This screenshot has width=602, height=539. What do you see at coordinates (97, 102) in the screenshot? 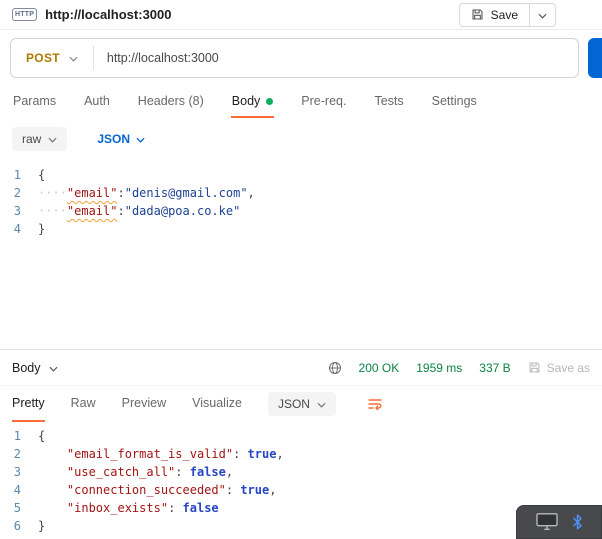
I see `tab-auth: Auth` at bounding box center [97, 102].